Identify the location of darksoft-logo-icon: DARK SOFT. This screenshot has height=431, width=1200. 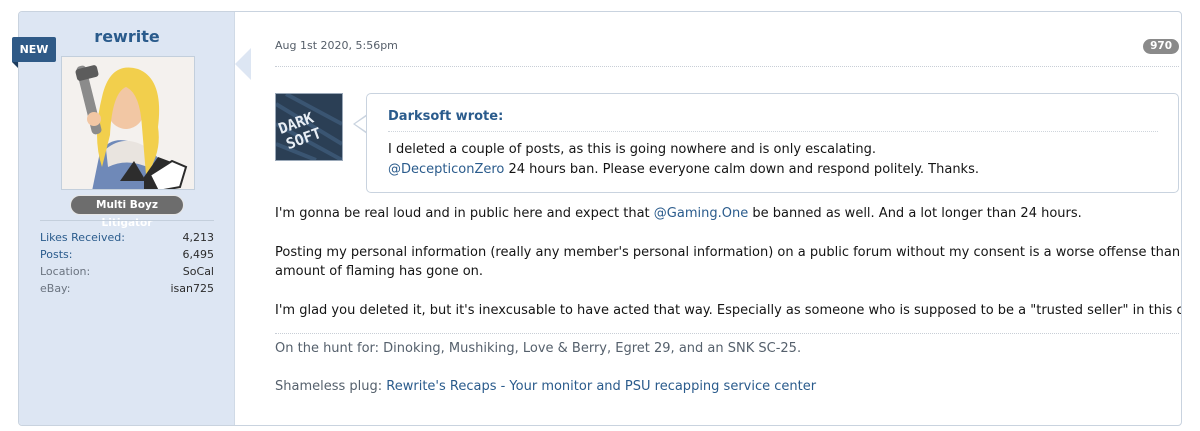
(309, 127).